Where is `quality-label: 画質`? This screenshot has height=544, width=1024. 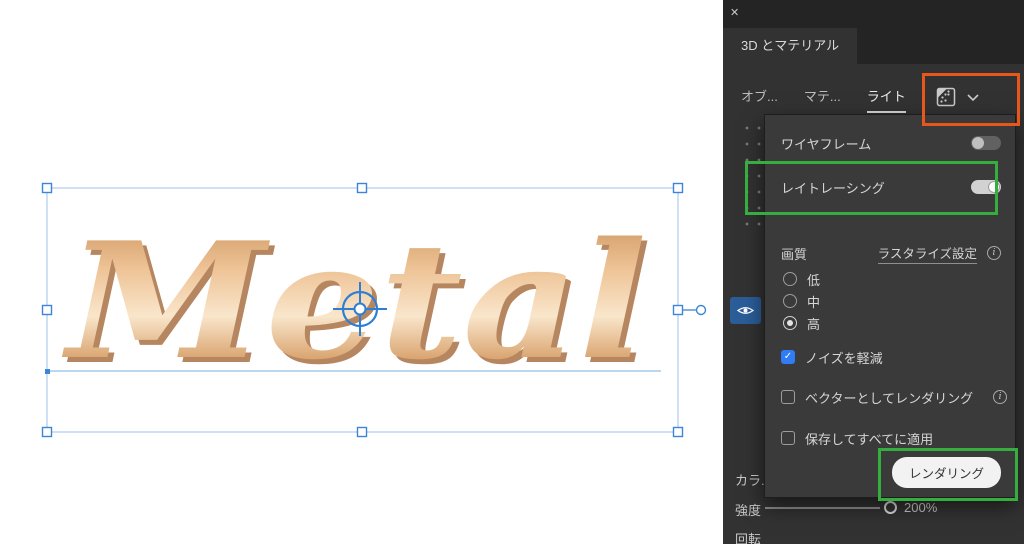 quality-label: 画質 is located at coordinates (794, 254).